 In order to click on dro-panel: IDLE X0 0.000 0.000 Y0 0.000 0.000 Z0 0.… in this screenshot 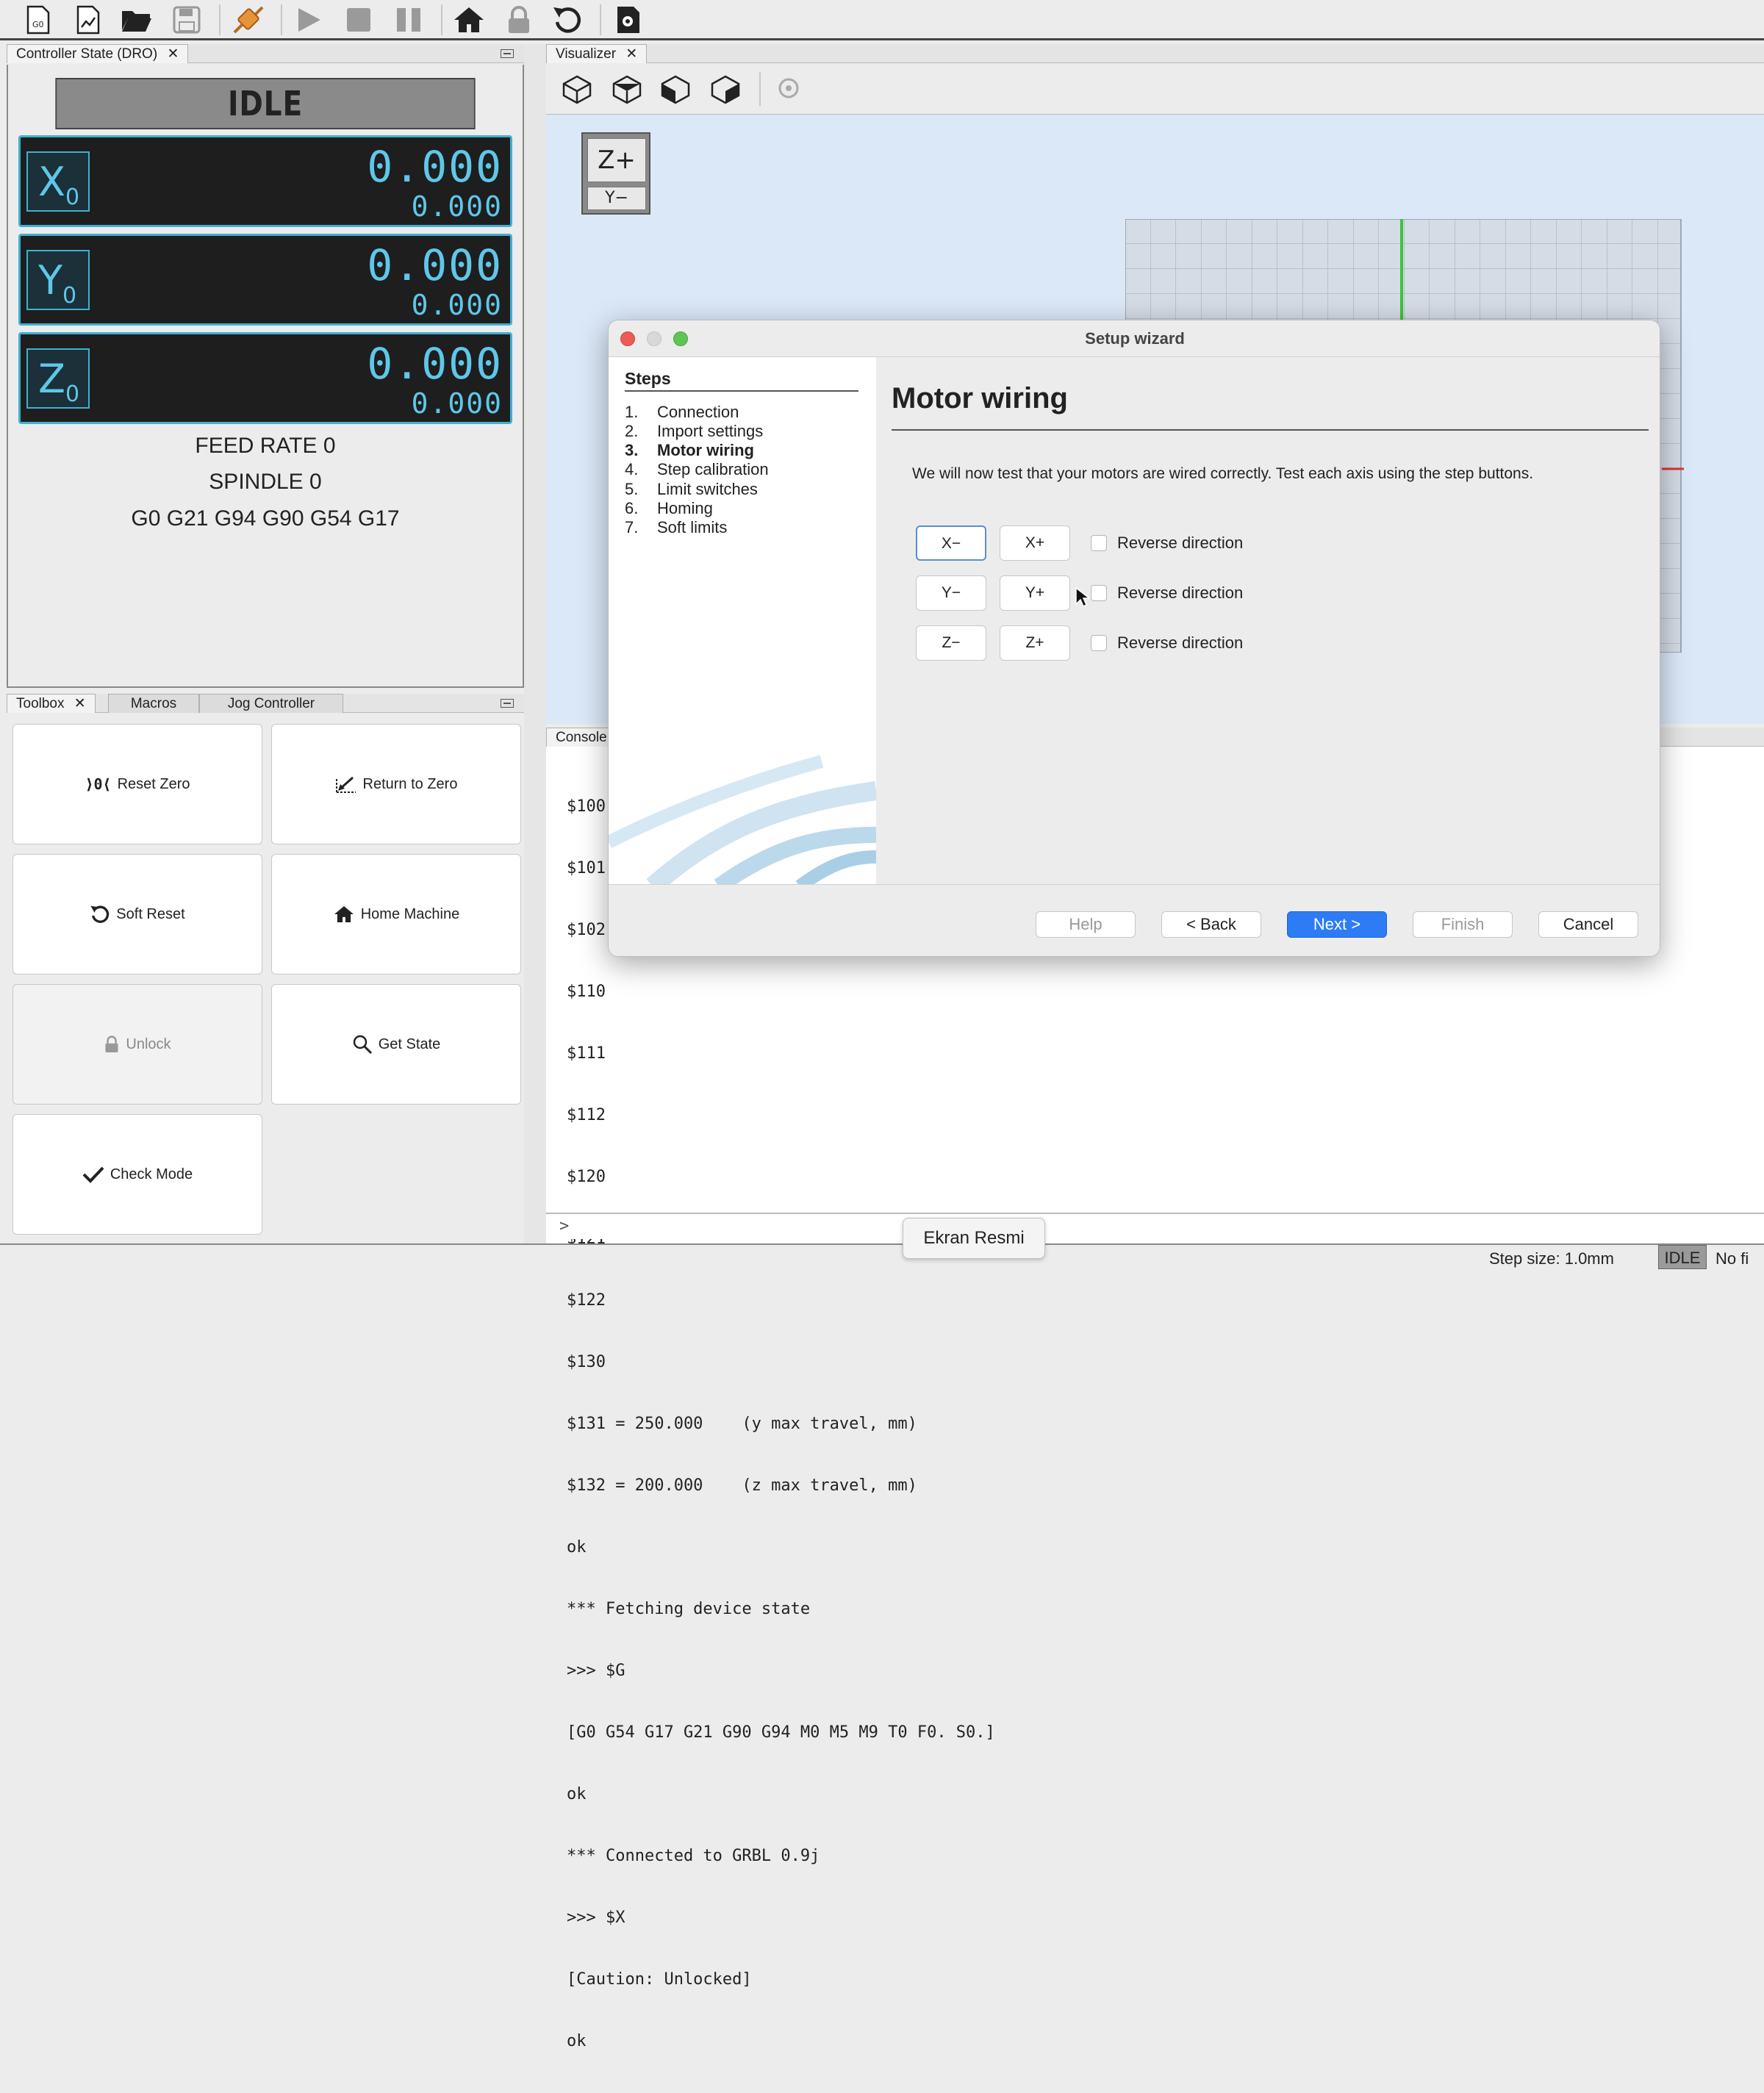, I will do `click(265, 376)`.